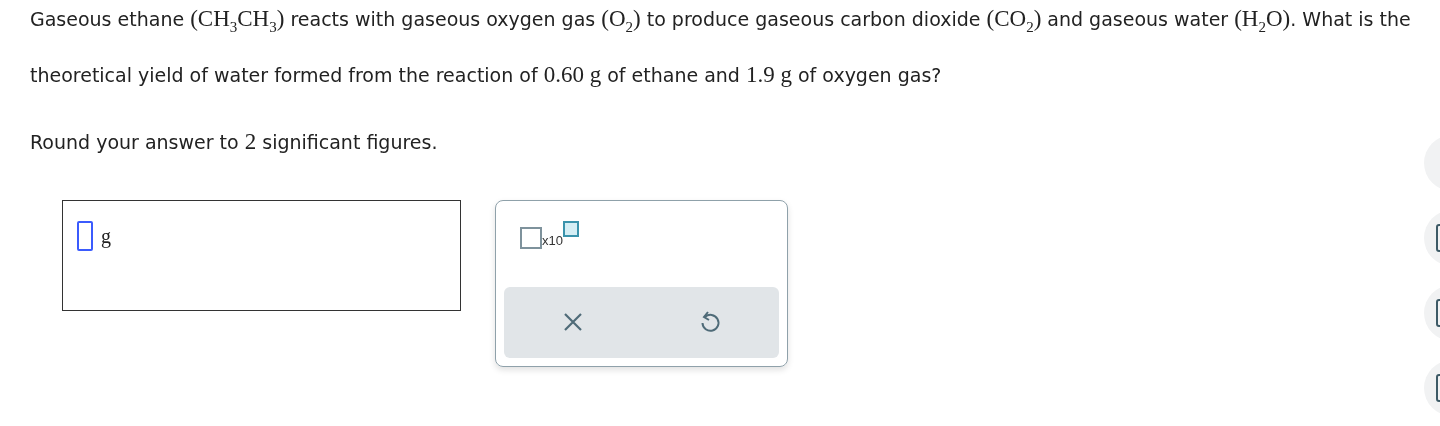 Image resolution: width=1440 pixels, height=426 pixels. Describe the element at coordinates (710, 322) in the screenshot. I see `undo-icon` at that location.